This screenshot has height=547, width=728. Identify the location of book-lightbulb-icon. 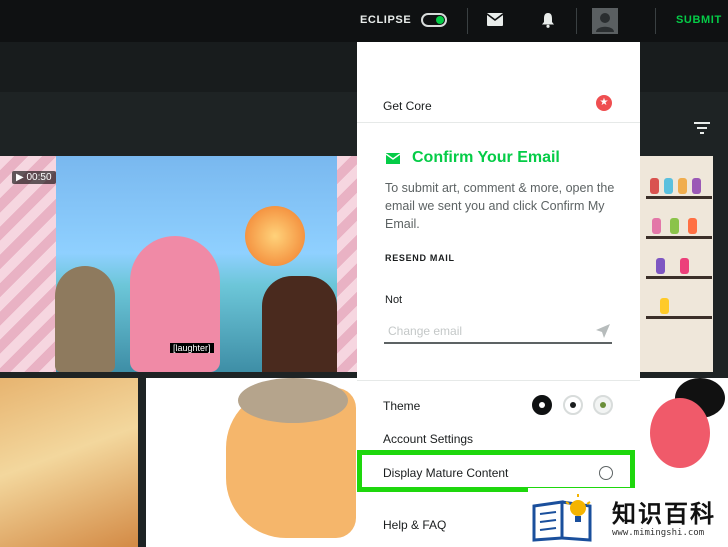
(562, 518).